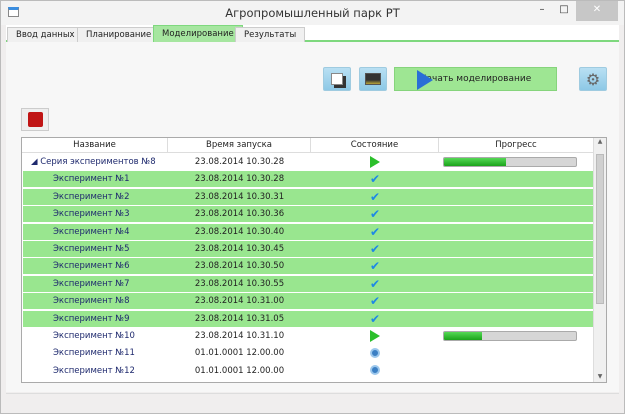  I want to click on title-bar: Агропромышленный парк РТ – □ ✕, so click(312, 13).